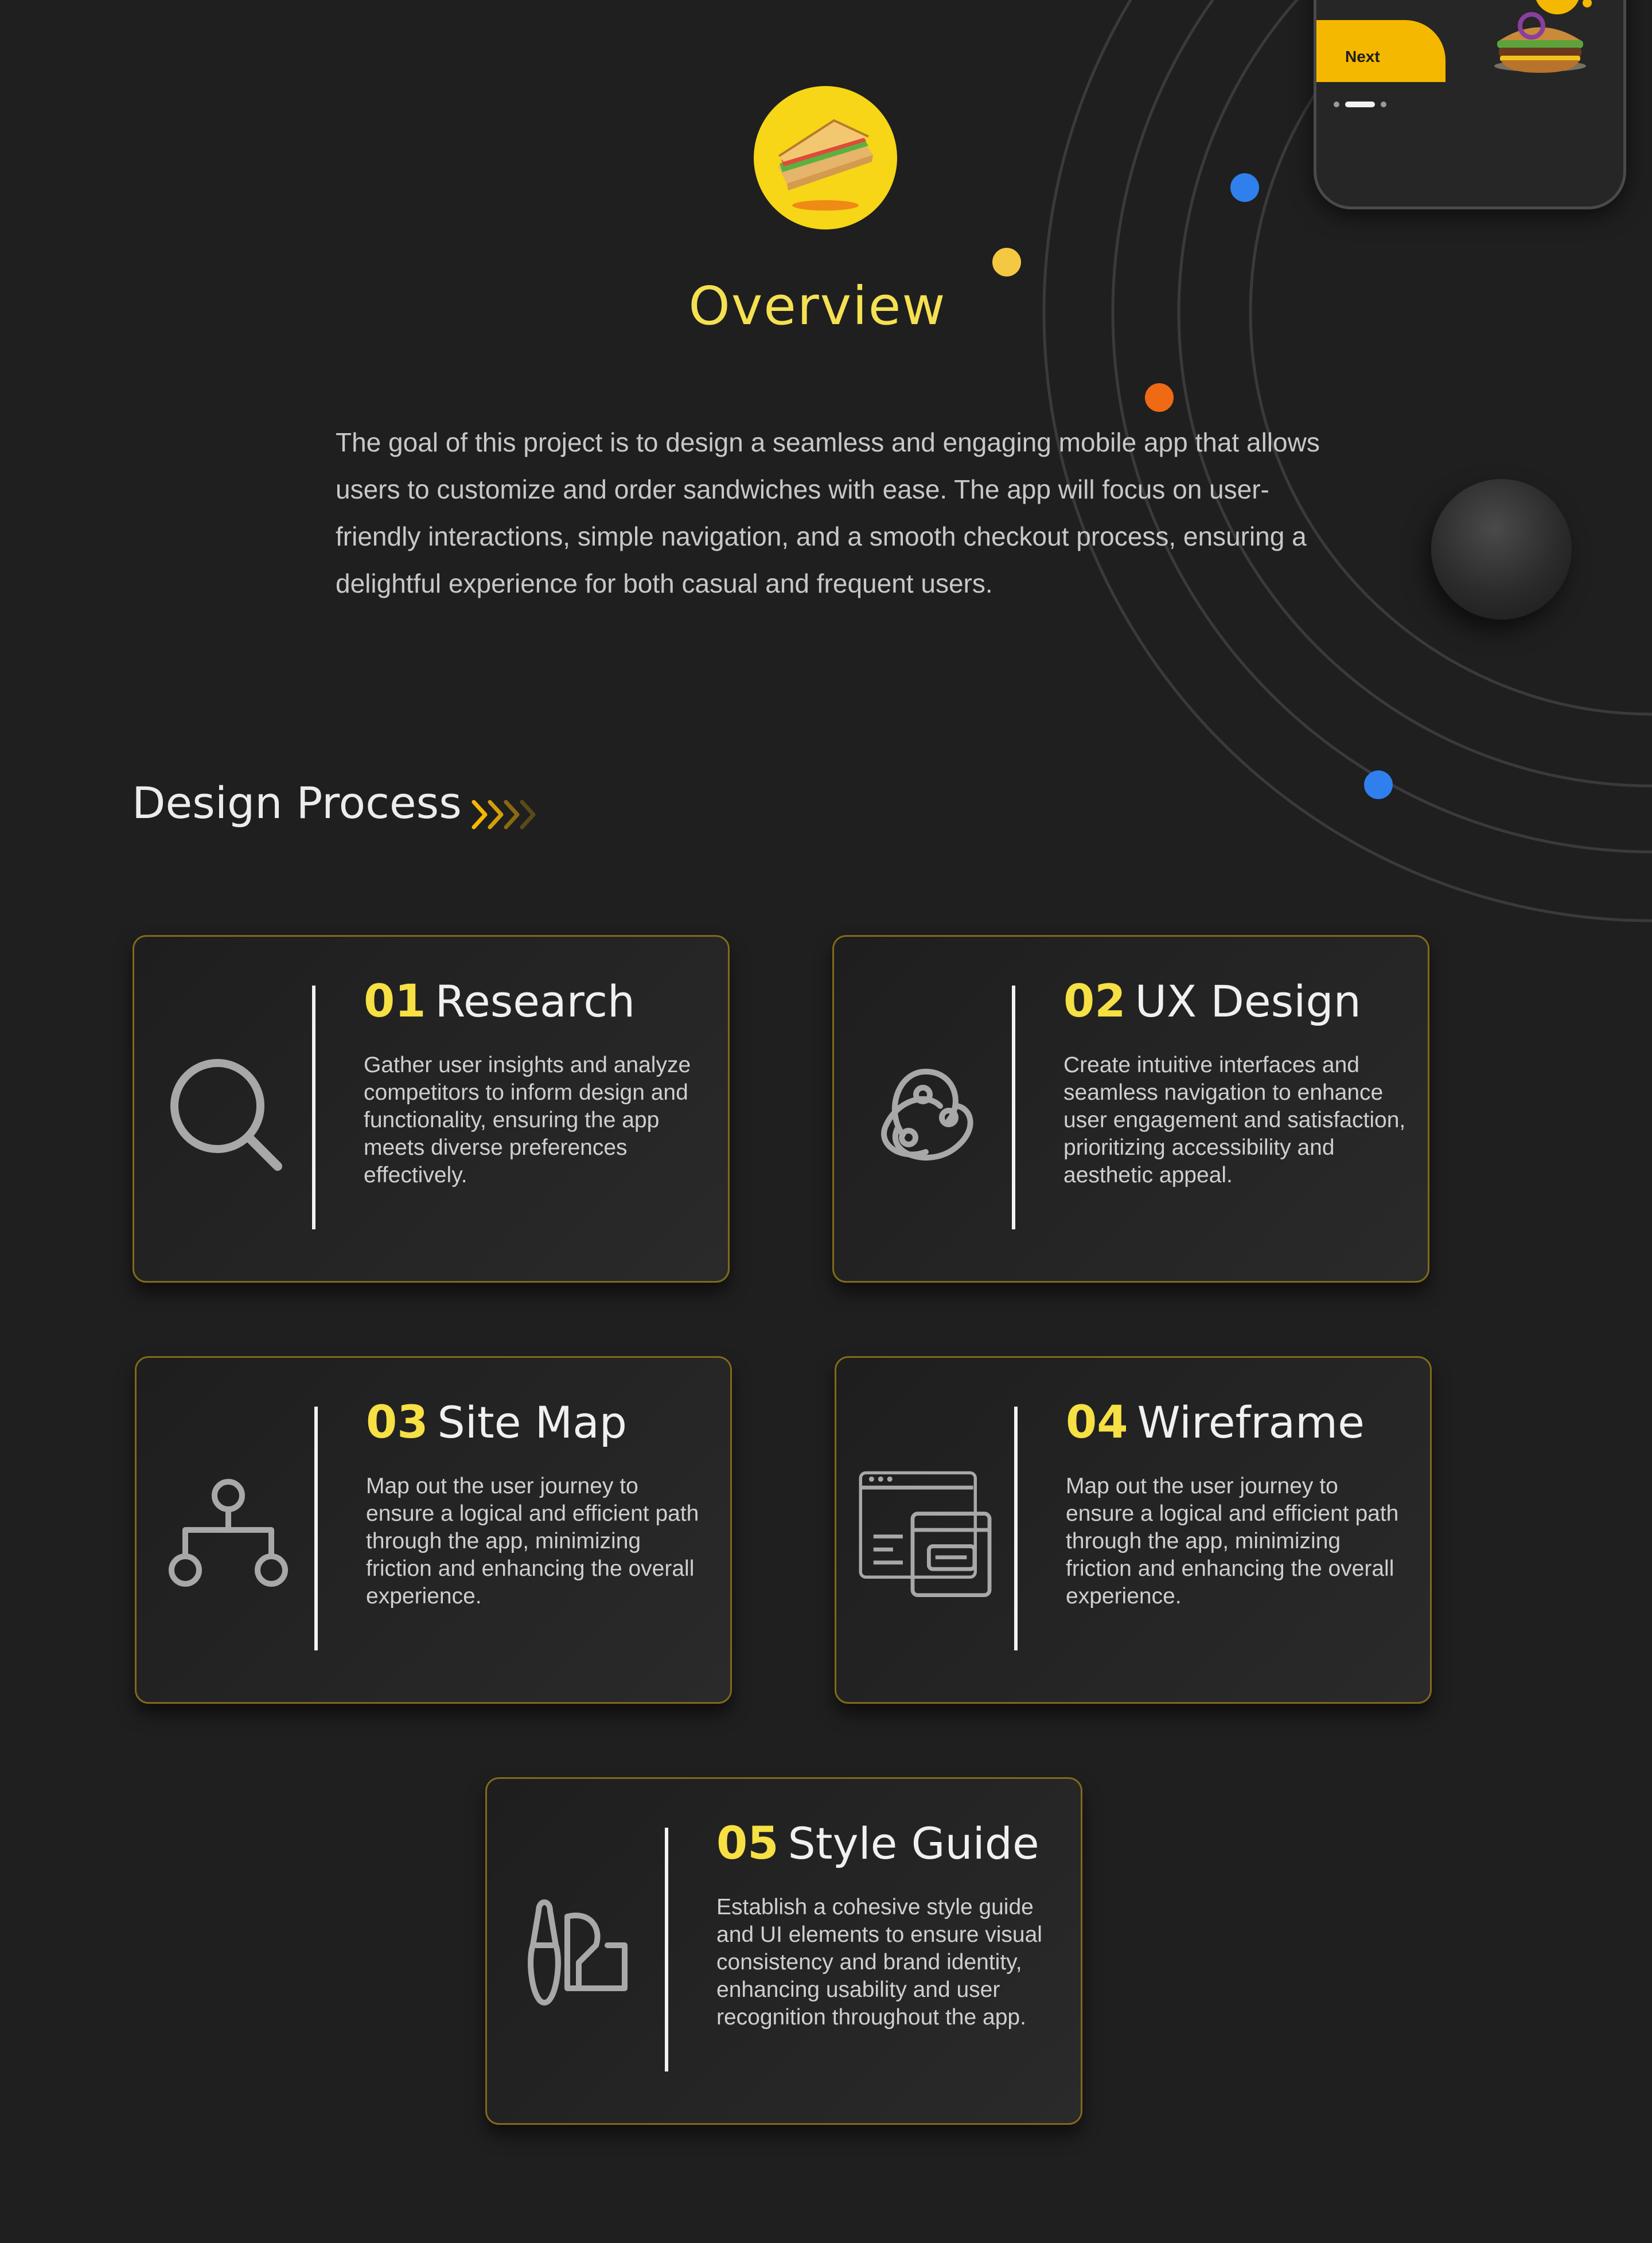  I want to click on card-title: 02 UX Design, so click(1212, 1001).